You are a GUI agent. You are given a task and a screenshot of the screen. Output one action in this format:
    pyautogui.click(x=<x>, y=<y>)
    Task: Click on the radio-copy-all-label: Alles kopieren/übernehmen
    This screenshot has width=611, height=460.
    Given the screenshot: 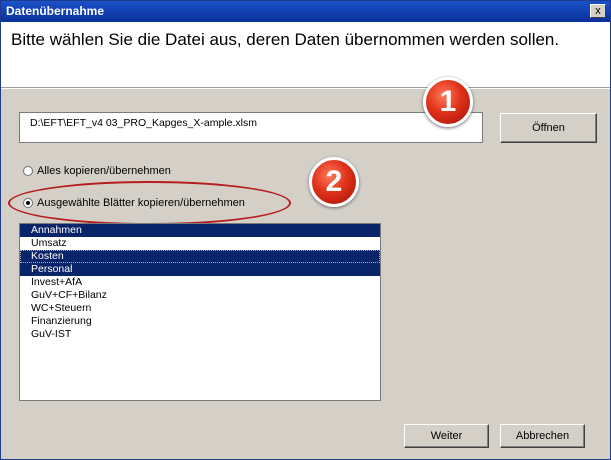 What is the action you would take?
    pyautogui.click(x=104, y=171)
    